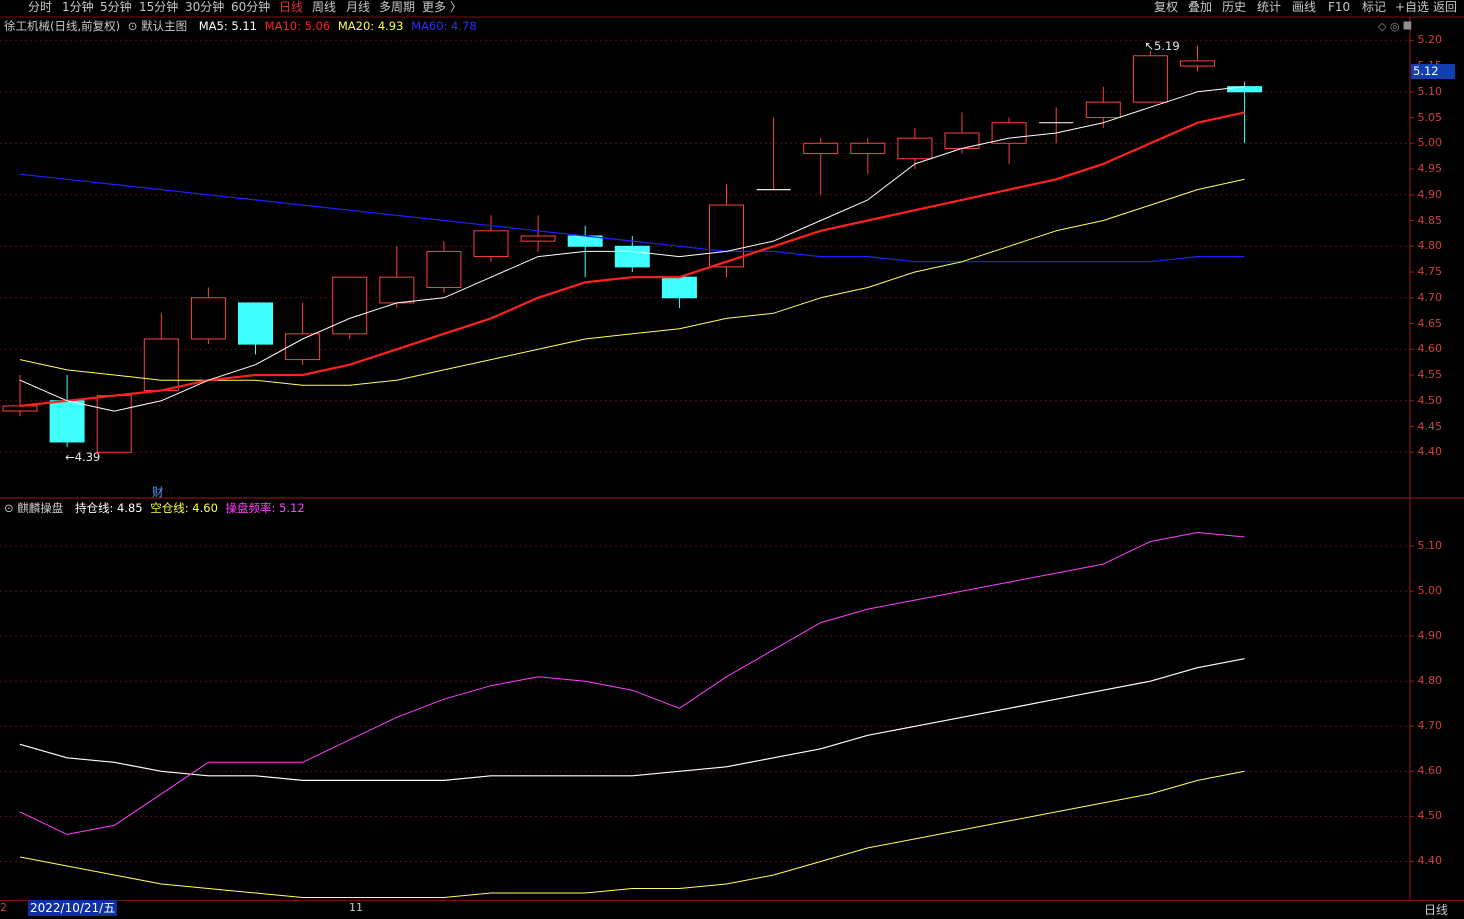  Describe the element at coordinates (370, 26) in the screenshot. I see `ma20-label: MA20: 4.93` at that location.